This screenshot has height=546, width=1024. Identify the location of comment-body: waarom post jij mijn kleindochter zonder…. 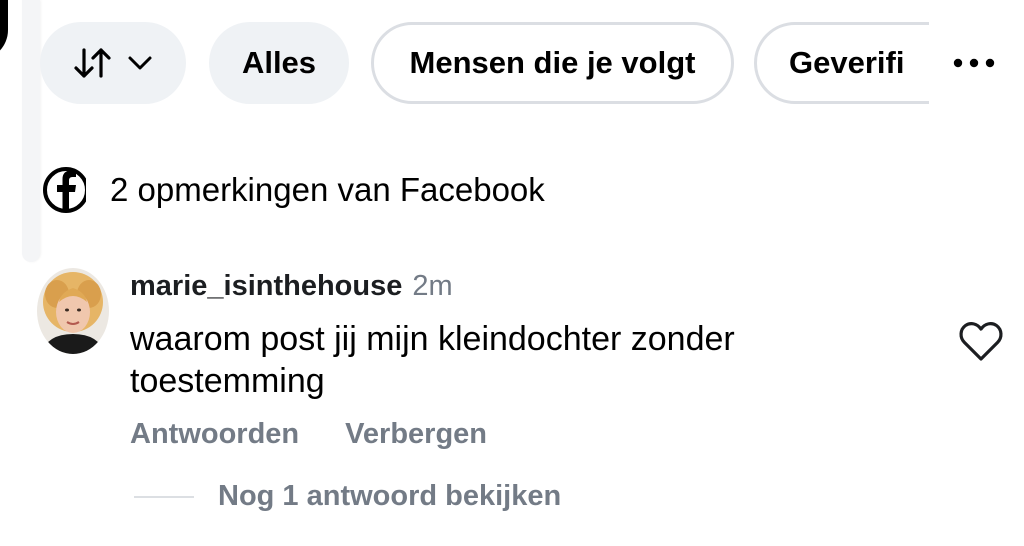
(432, 360).